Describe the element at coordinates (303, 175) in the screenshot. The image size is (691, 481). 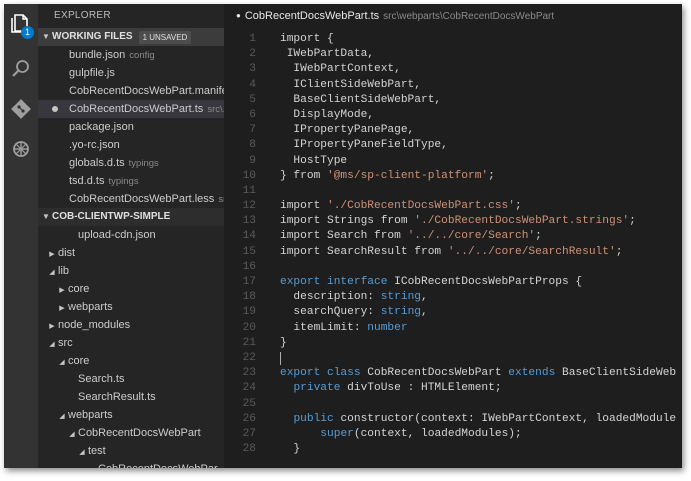
I see `code-token: } from` at that location.